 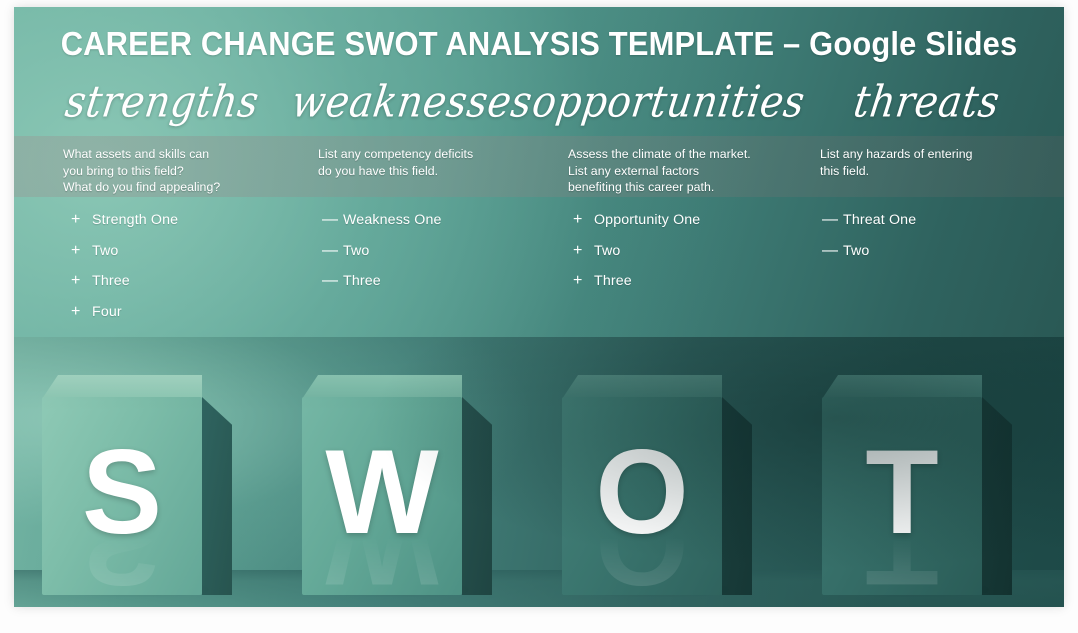 What do you see at coordinates (162, 102) in the screenshot?
I see `quadrant-heading-strengths: strengths` at bounding box center [162, 102].